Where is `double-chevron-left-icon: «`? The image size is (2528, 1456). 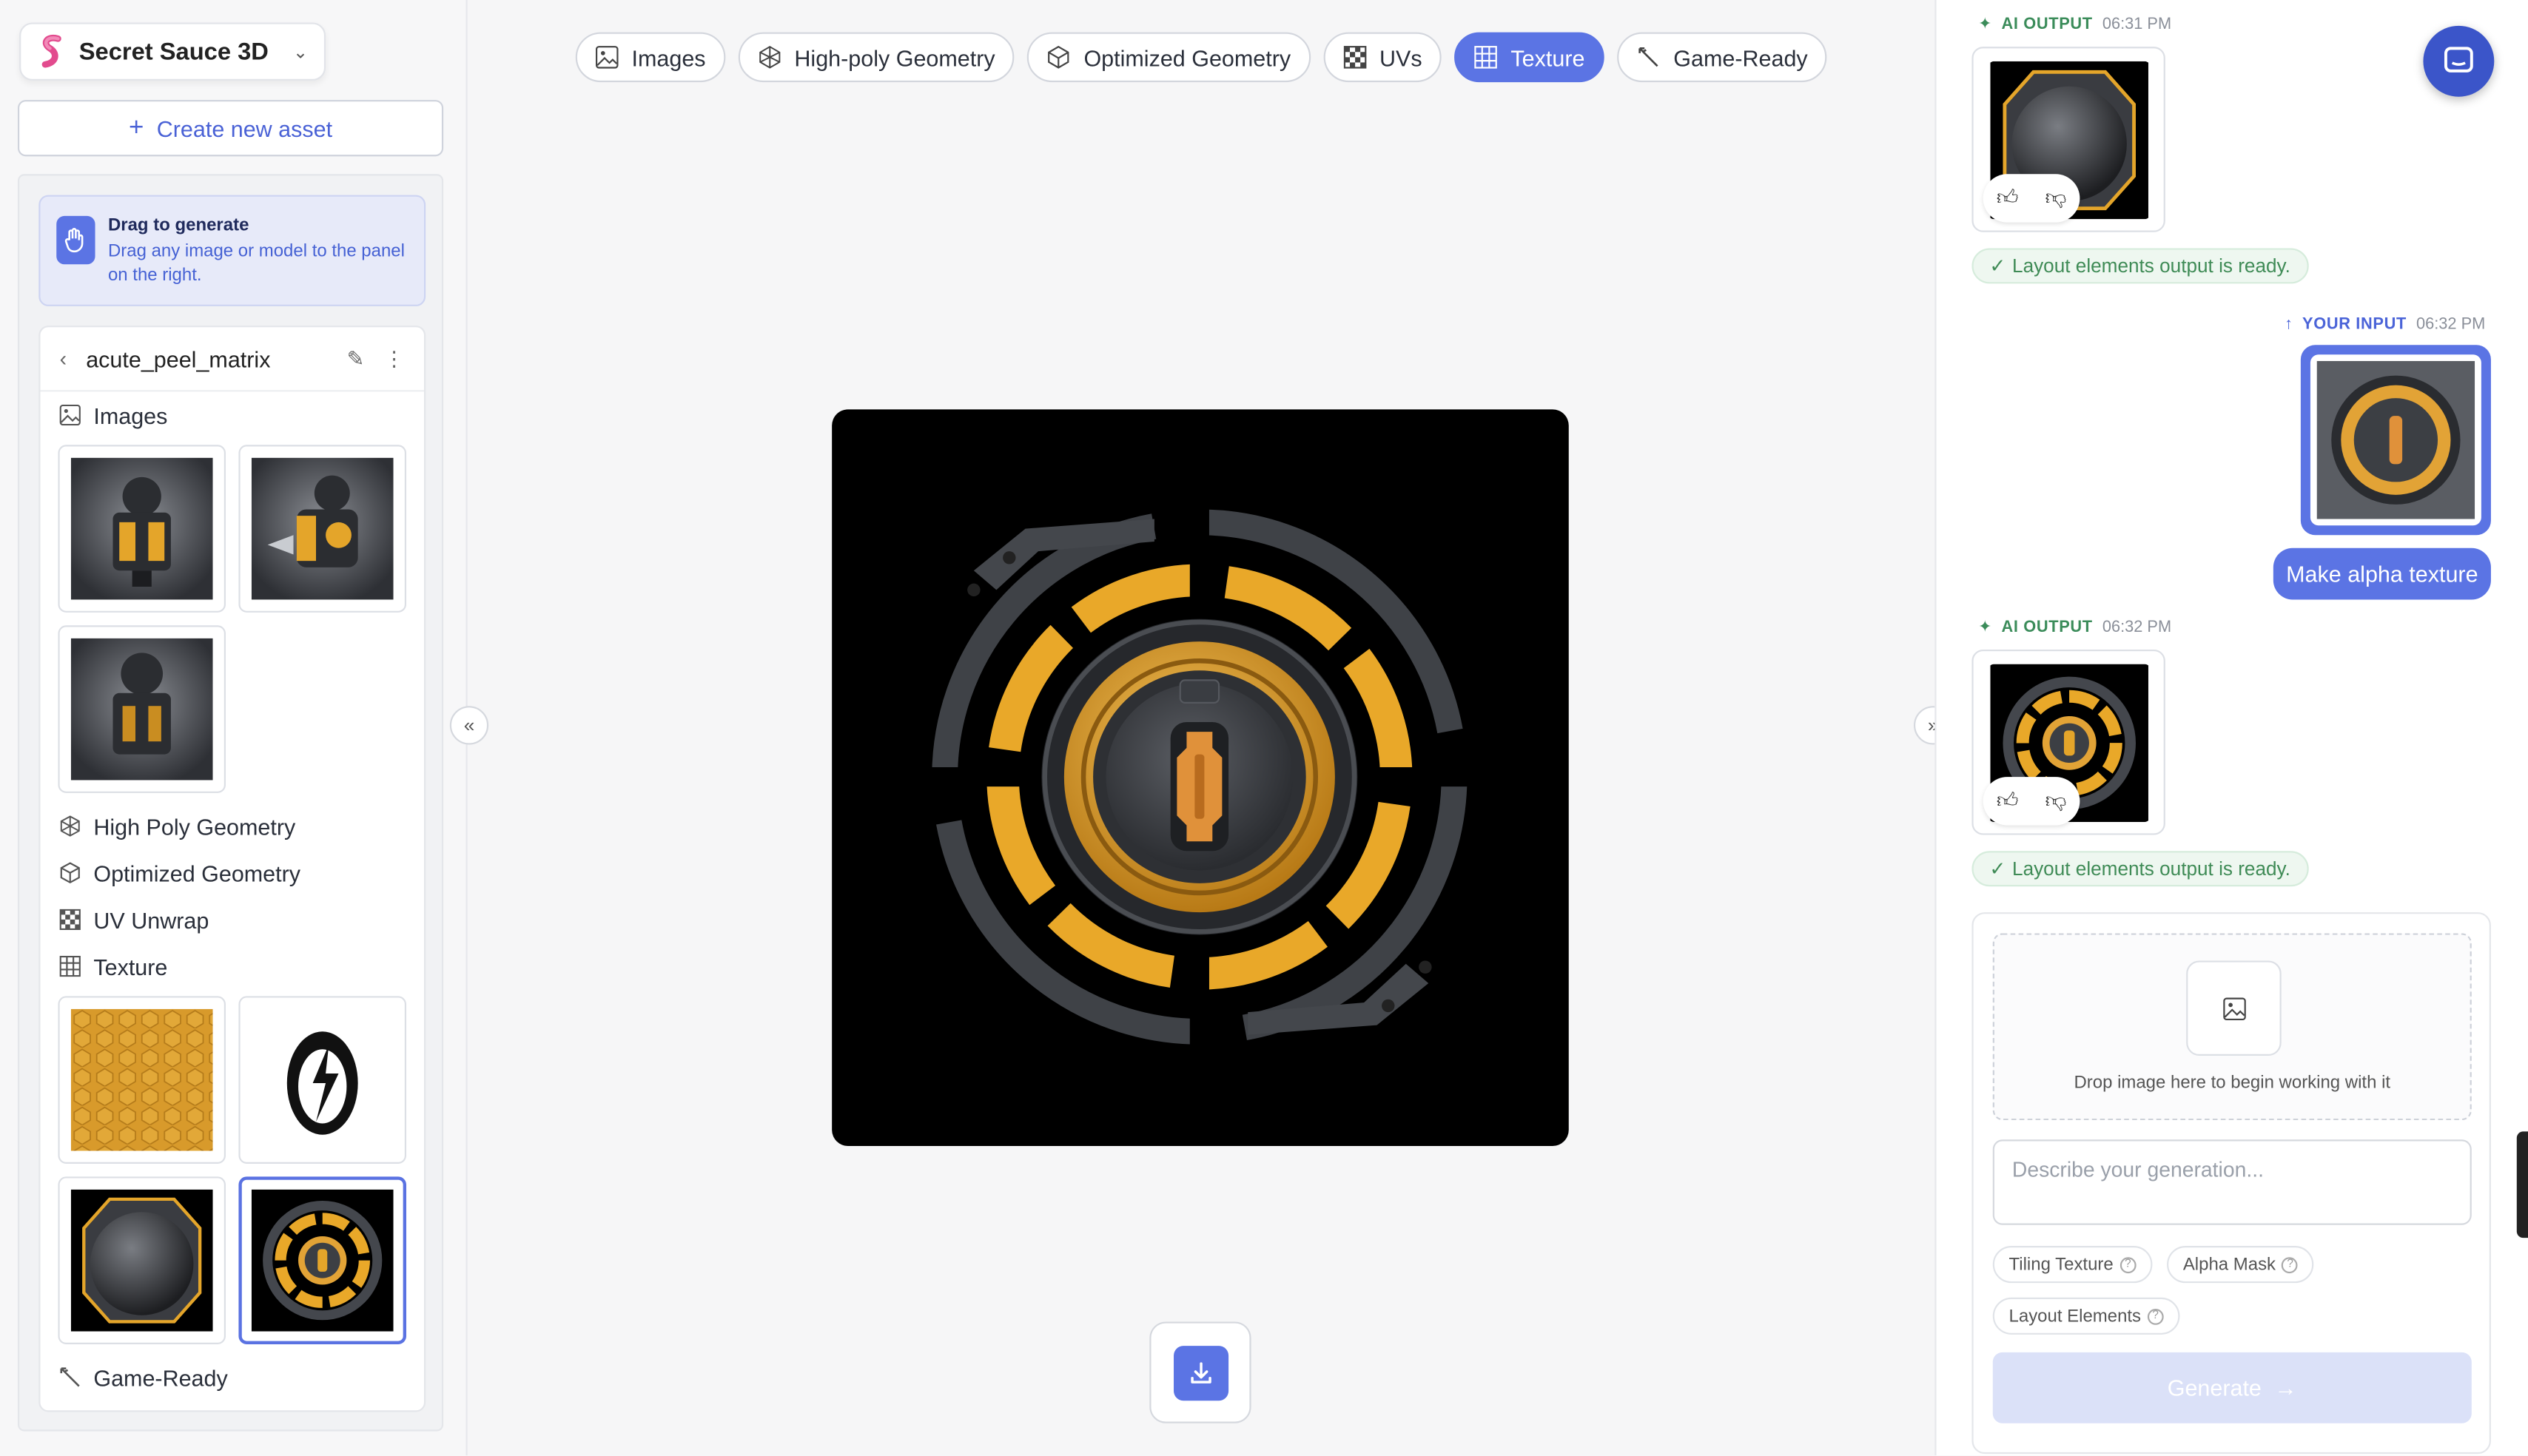 double-chevron-left-icon: « is located at coordinates (469, 726).